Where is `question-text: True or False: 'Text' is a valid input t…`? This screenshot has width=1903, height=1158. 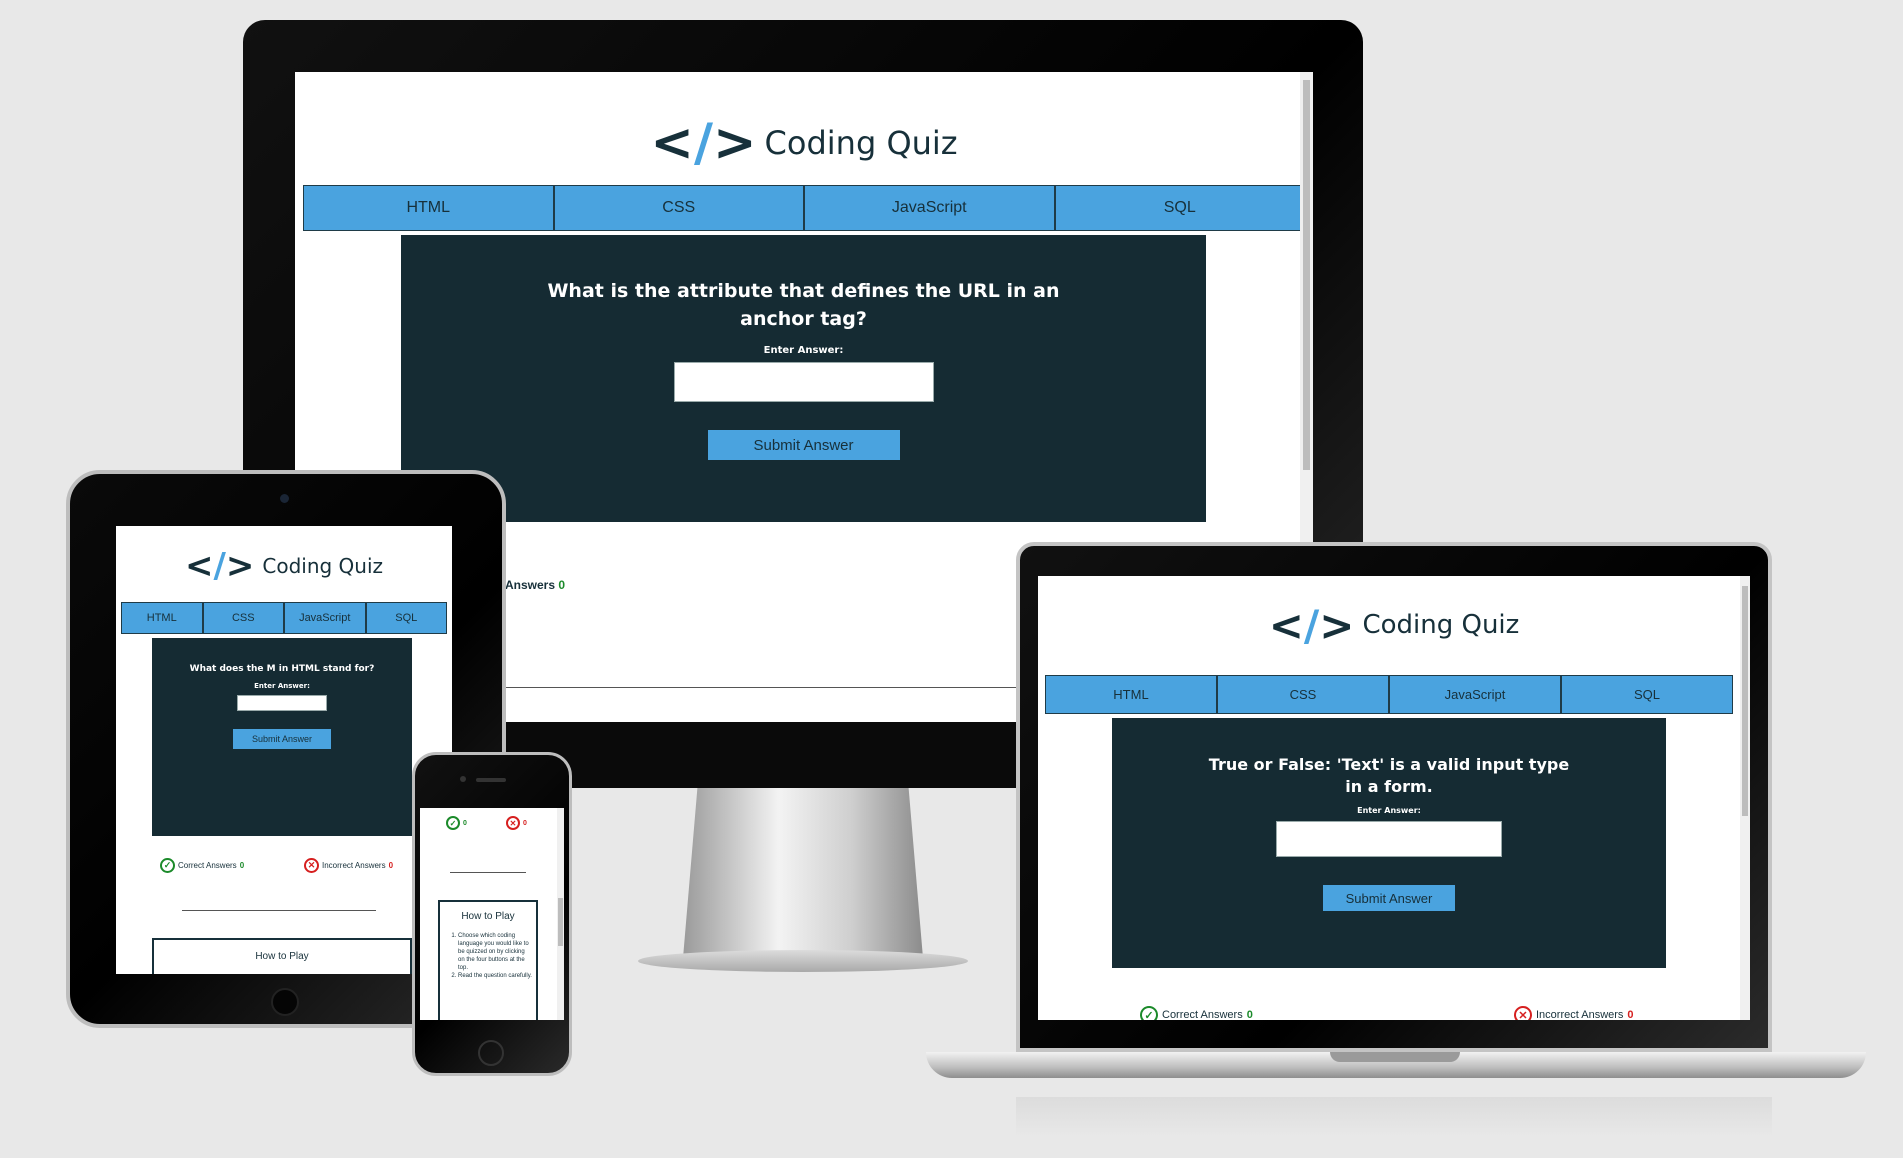 question-text: True or False: 'Text' is a valid input t… is located at coordinates (1389, 775).